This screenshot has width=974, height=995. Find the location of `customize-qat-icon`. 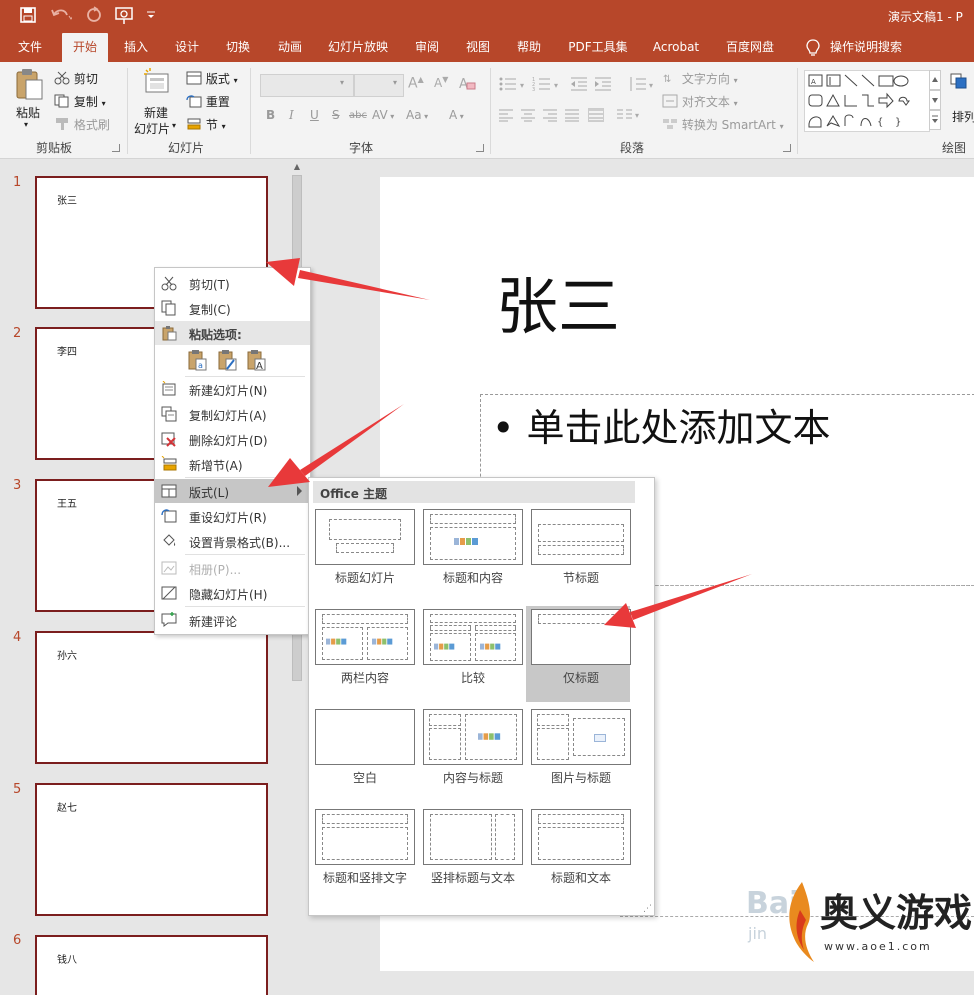

customize-qat-icon is located at coordinates (151, 15).